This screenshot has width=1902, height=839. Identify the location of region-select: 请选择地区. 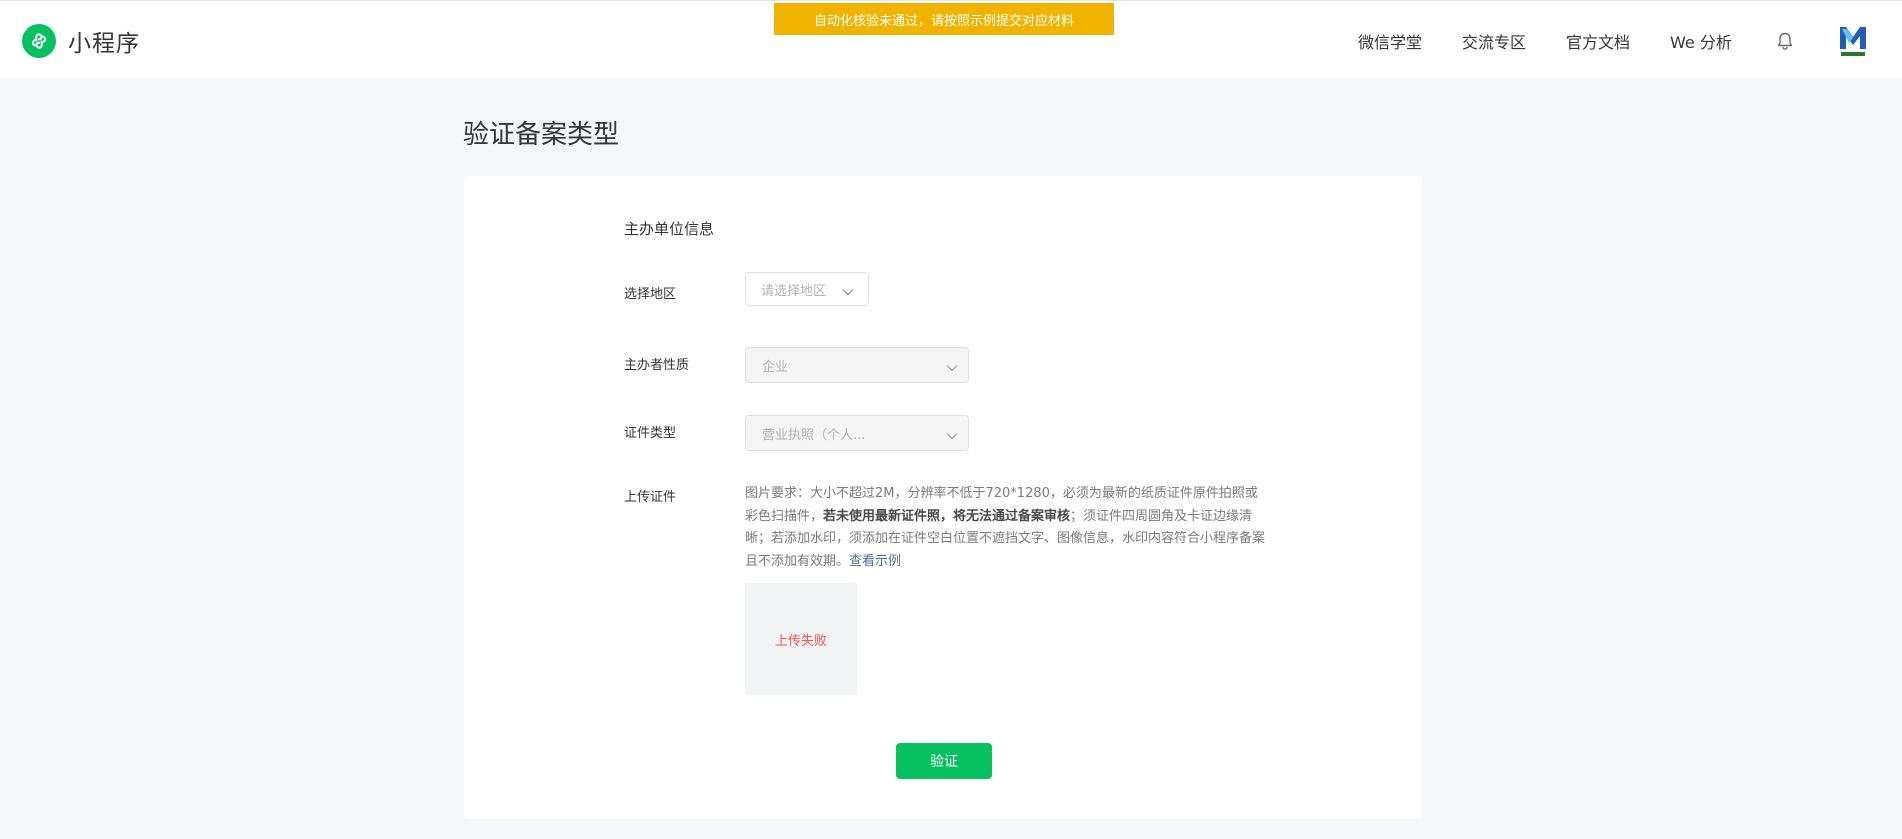
(807, 289).